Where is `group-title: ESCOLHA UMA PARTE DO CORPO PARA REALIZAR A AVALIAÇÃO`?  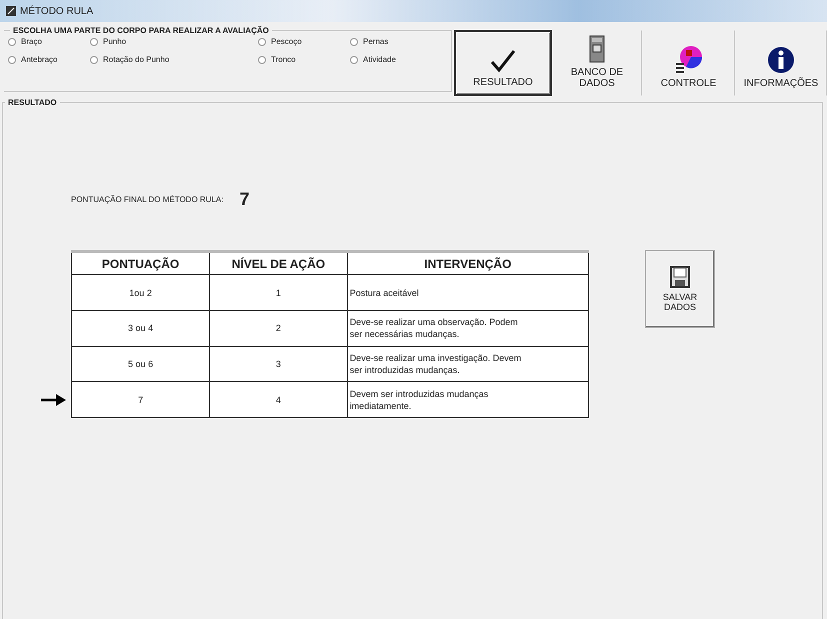
group-title: ESCOLHA UMA PARTE DO CORPO PARA REALIZAR A AVALIAÇÃO is located at coordinates (141, 30).